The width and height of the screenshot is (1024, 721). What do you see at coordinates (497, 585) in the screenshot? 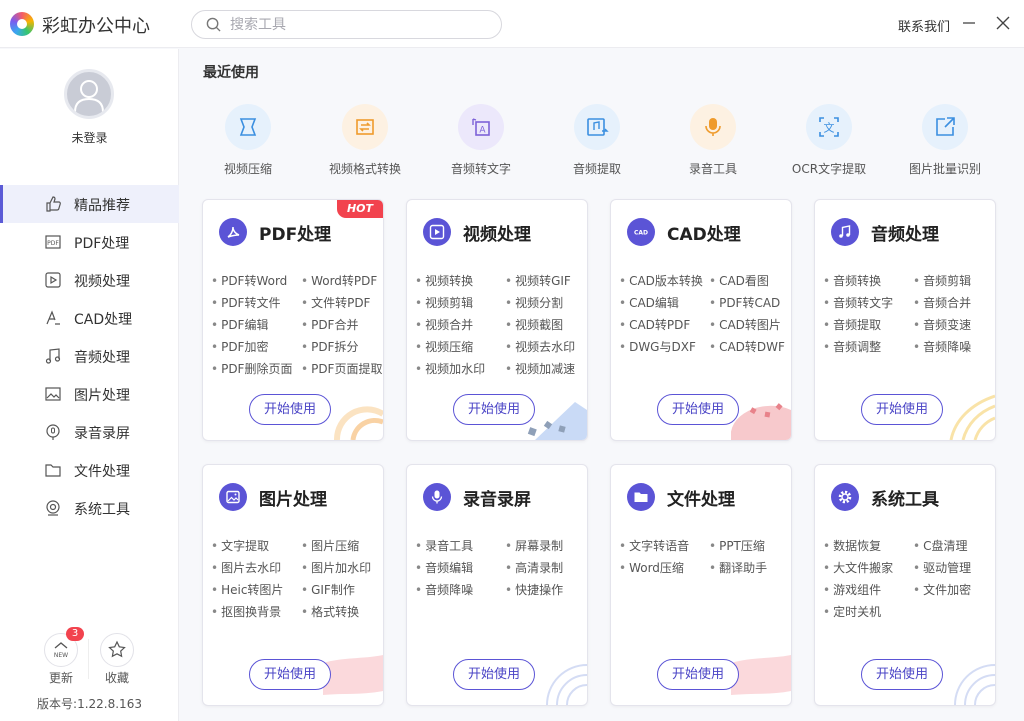
I see `recording-card: 录音录屏 录音工具 屏幕录制 音频编辑 高清录制 音频降噪 快捷操作 开始使用` at bounding box center [497, 585].